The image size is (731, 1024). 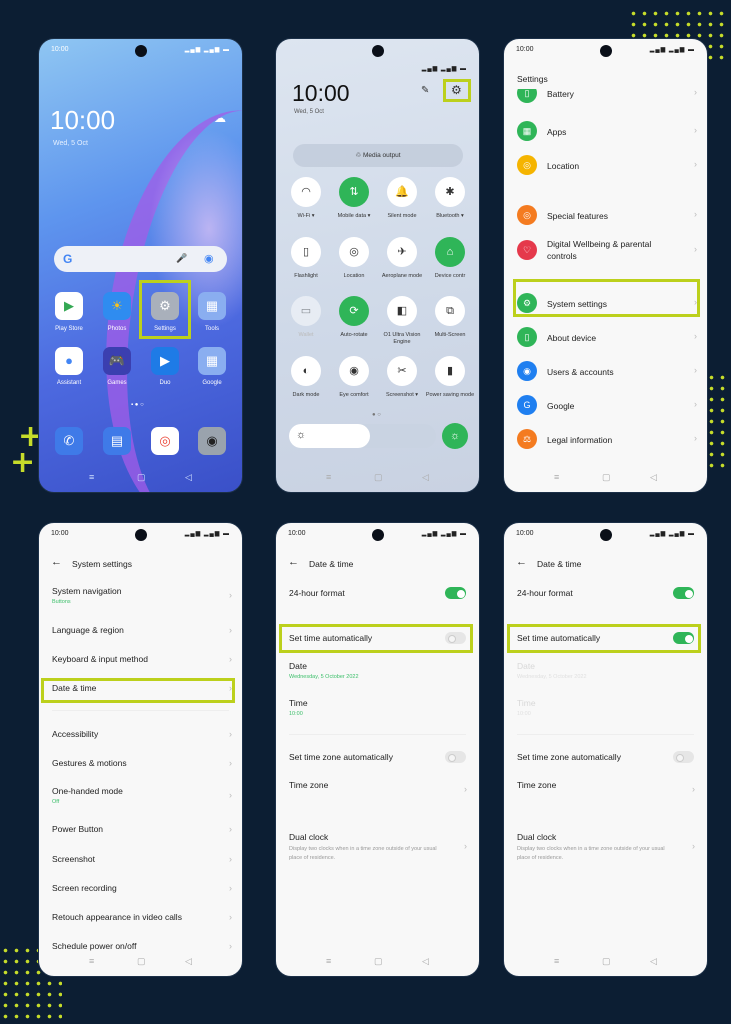 I want to click on lens-icon: ◉, so click(x=209, y=258).